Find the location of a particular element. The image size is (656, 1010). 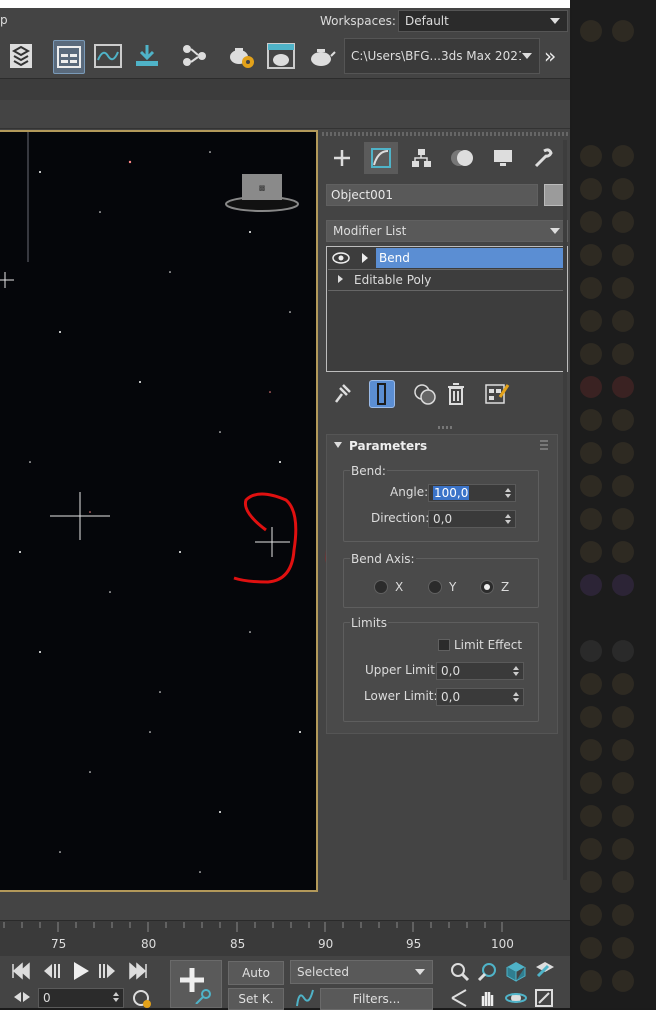

axis-z-radio is located at coordinates (487, 587).